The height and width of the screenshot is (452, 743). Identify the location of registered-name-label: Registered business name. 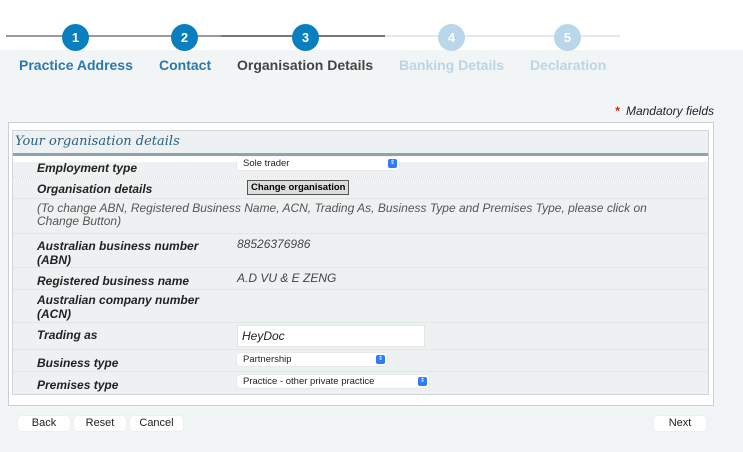
(113, 281).